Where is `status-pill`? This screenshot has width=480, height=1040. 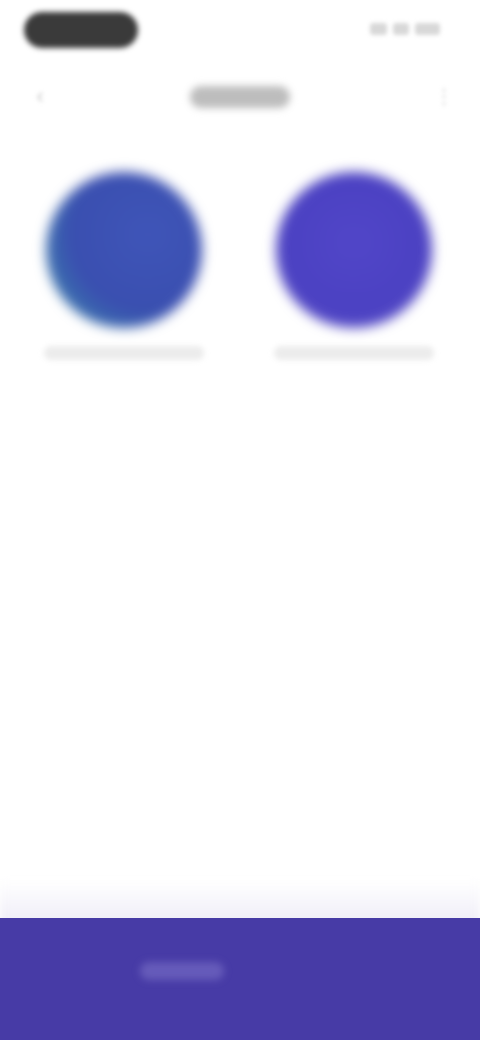
status-pill is located at coordinates (81, 30).